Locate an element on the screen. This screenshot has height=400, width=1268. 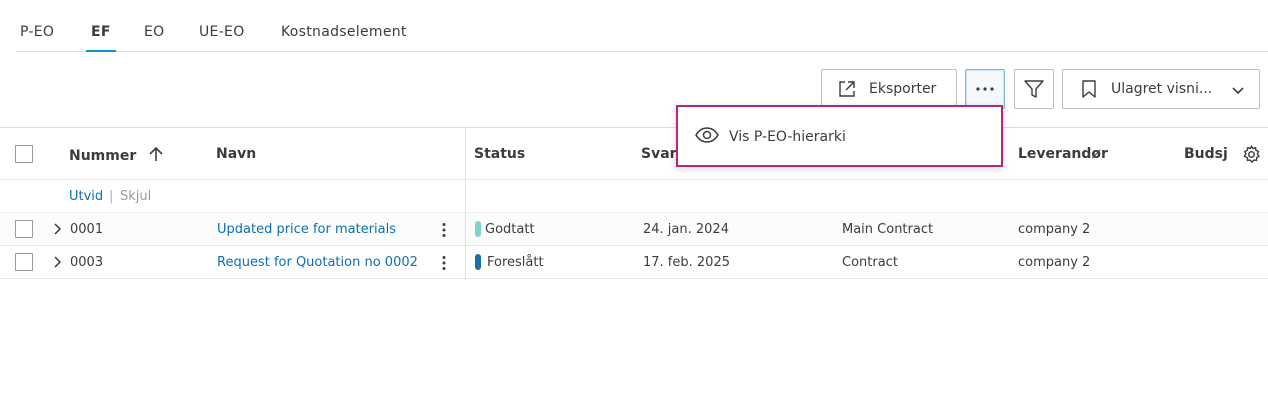
tab-eo: EO is located at coordinates (154, 38).